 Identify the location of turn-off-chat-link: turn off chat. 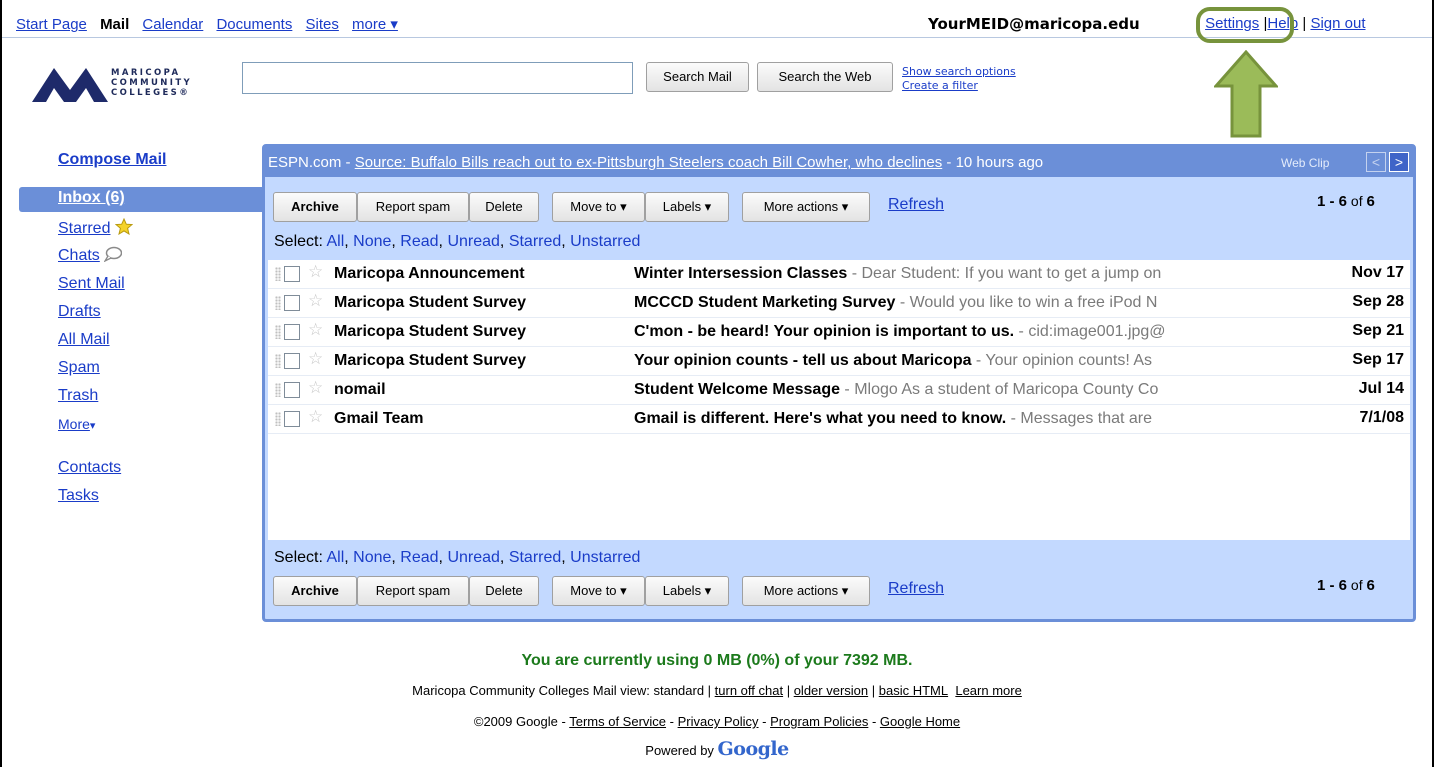
(749, 690).